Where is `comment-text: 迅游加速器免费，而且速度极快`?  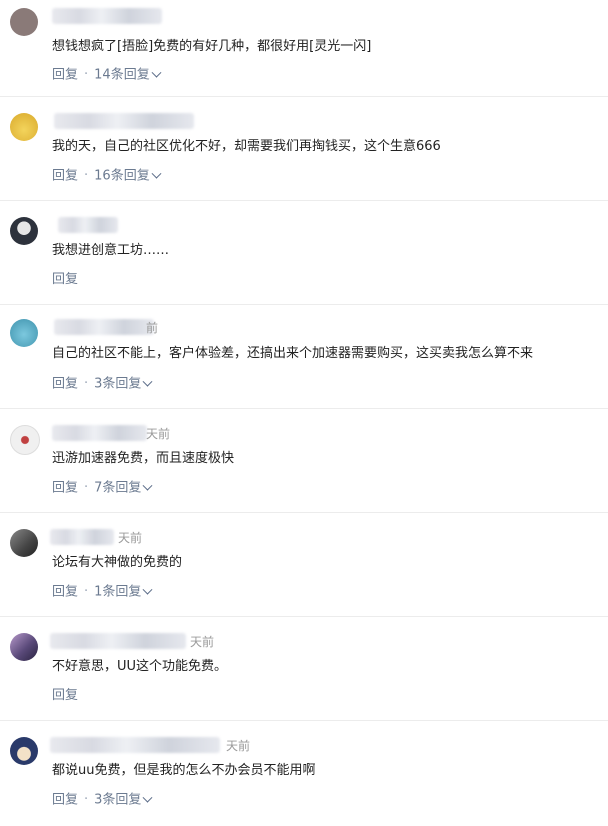 comment-text: 迅游加速器免费，而且速度极快 is located at coordinates (143, 458).